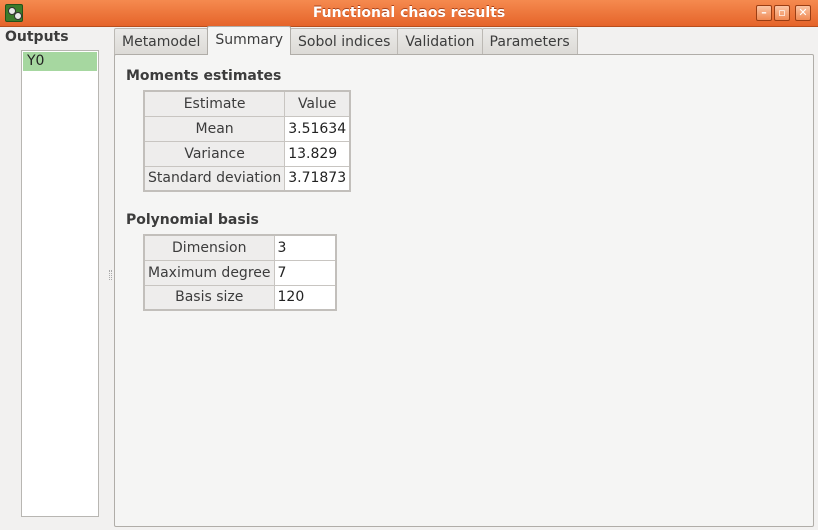 The image size is (818, 530). What do you see at coordinates (214, 178) in the screenshot?
I see `row-label-standard-deviation: Standard deviation` at bounding box center [214, 178].